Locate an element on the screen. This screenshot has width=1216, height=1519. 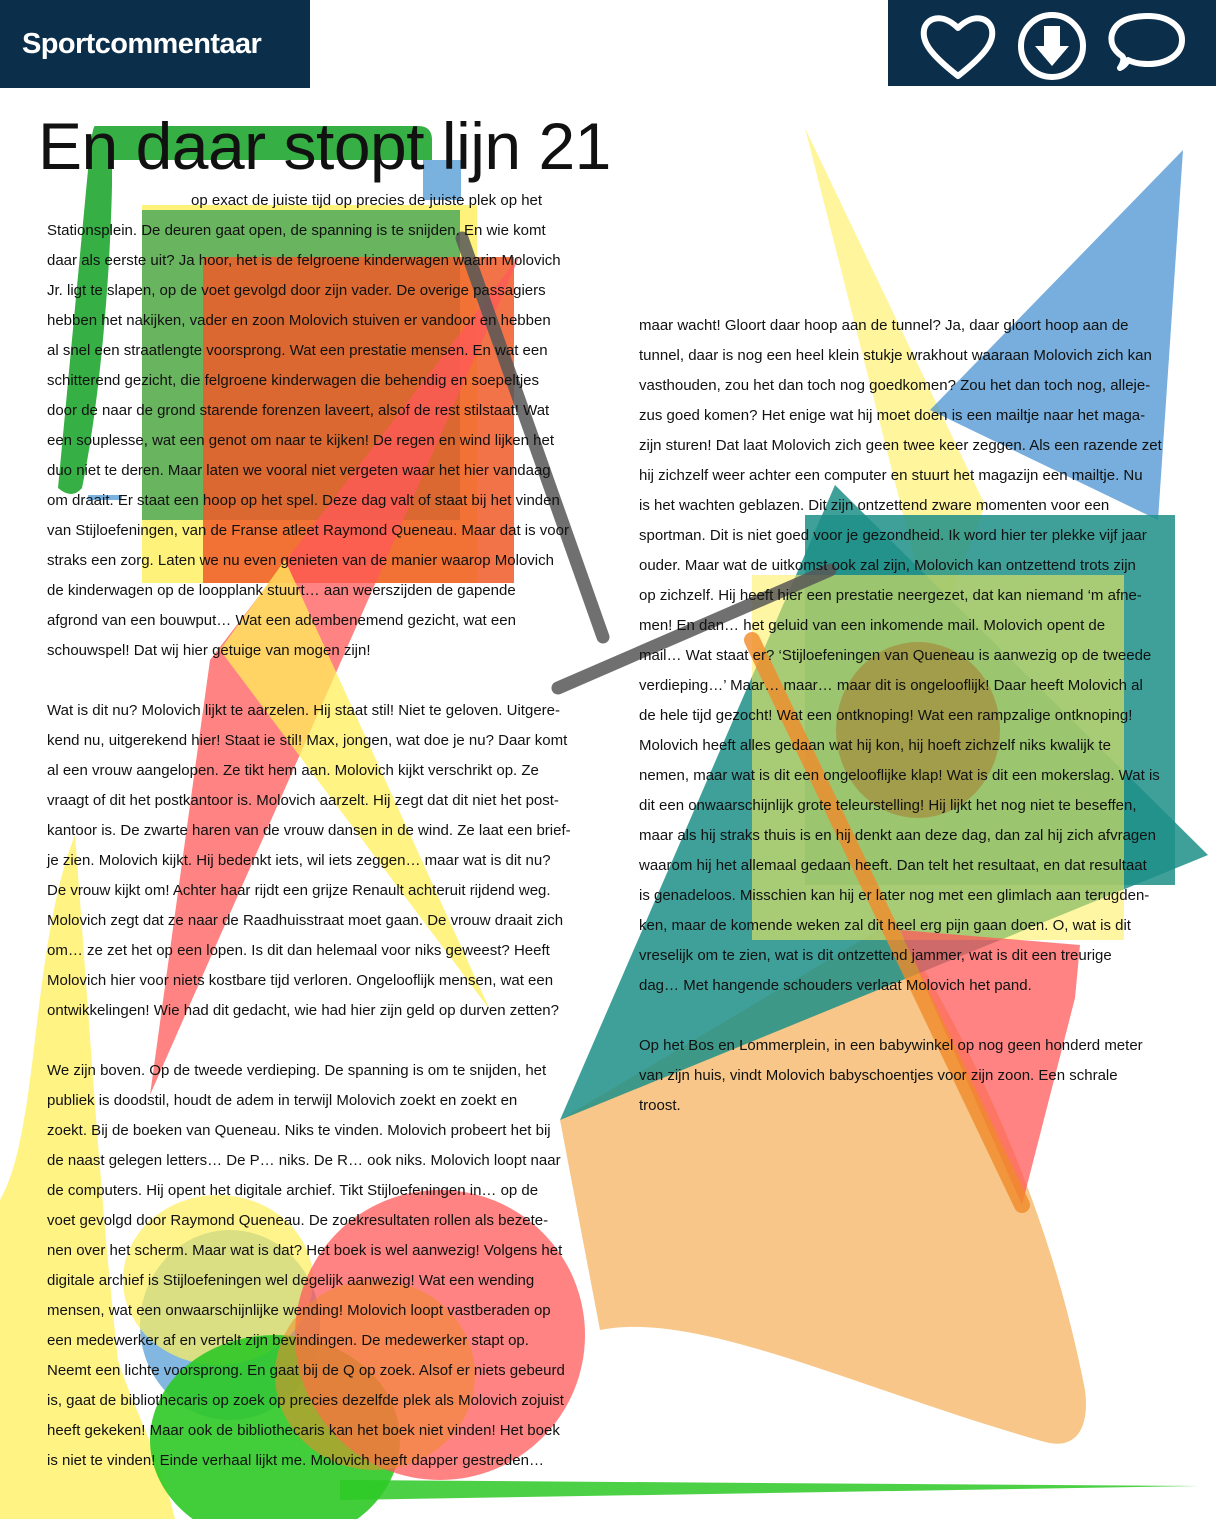
comment-button is located at coordinates (1146, 46).